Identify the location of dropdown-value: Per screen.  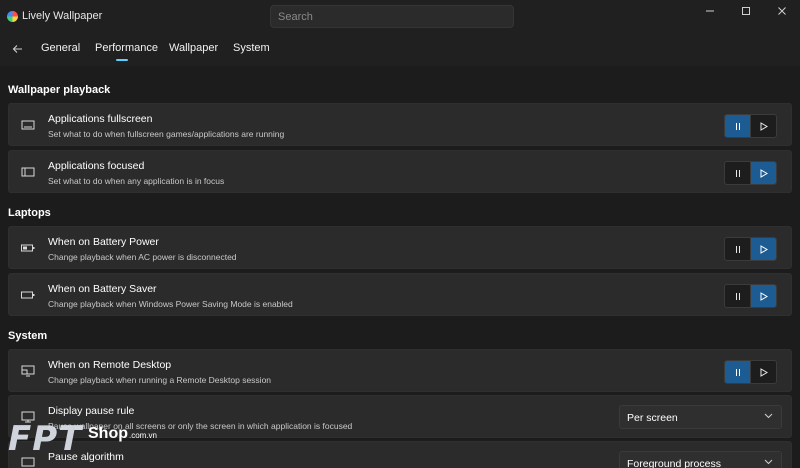
(652, 418).